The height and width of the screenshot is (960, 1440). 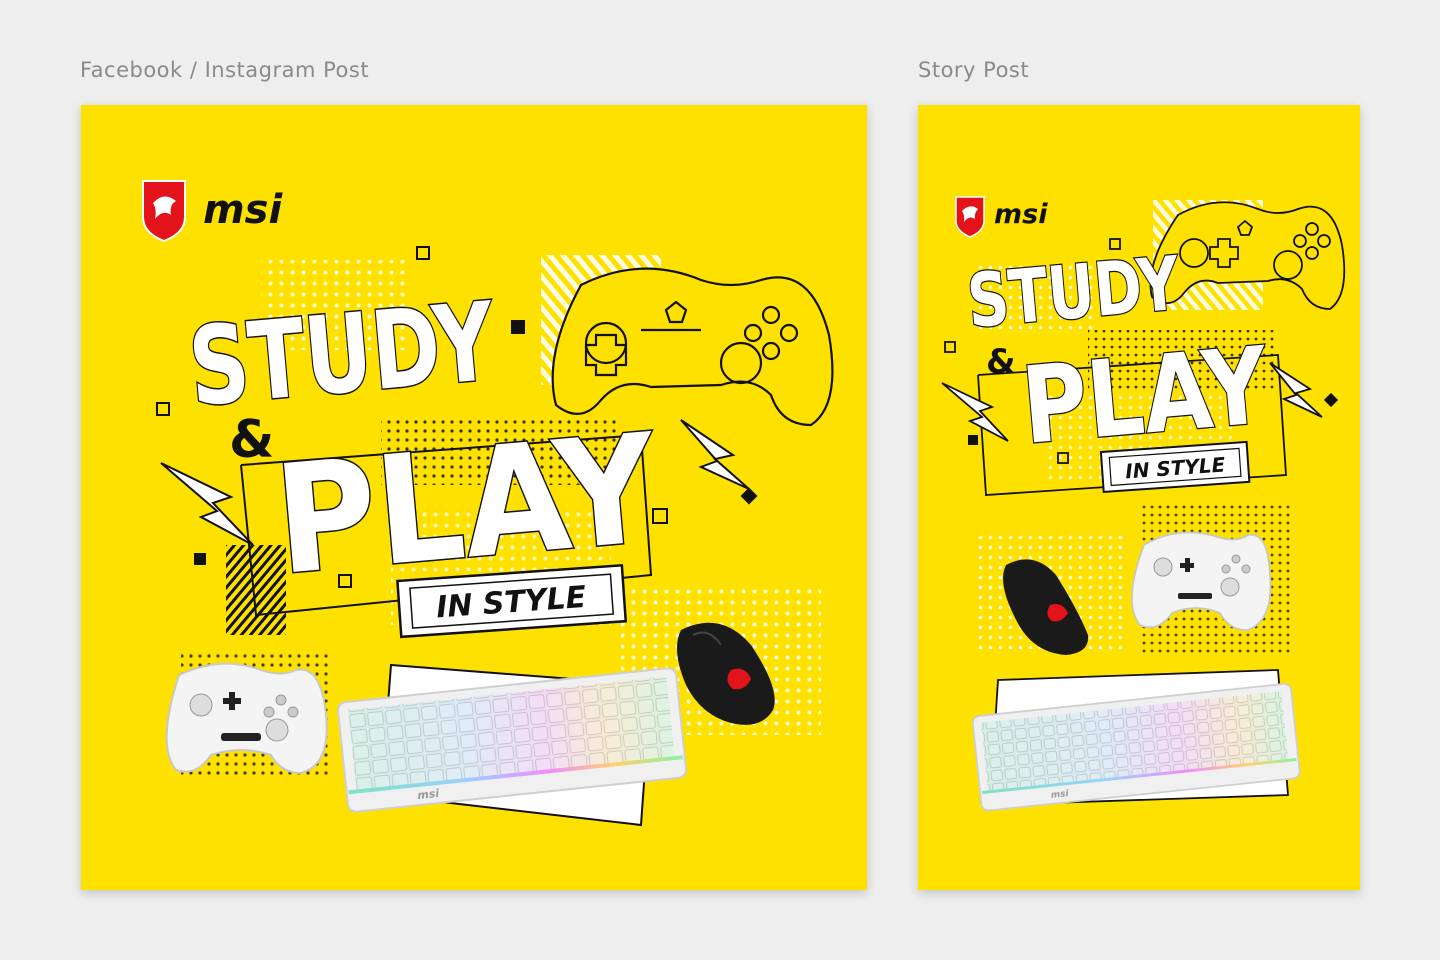 What do you see at coordinates (692, 347) in the screenshot?
I see `controller-outline-icon` at bounding box center [692, 347].